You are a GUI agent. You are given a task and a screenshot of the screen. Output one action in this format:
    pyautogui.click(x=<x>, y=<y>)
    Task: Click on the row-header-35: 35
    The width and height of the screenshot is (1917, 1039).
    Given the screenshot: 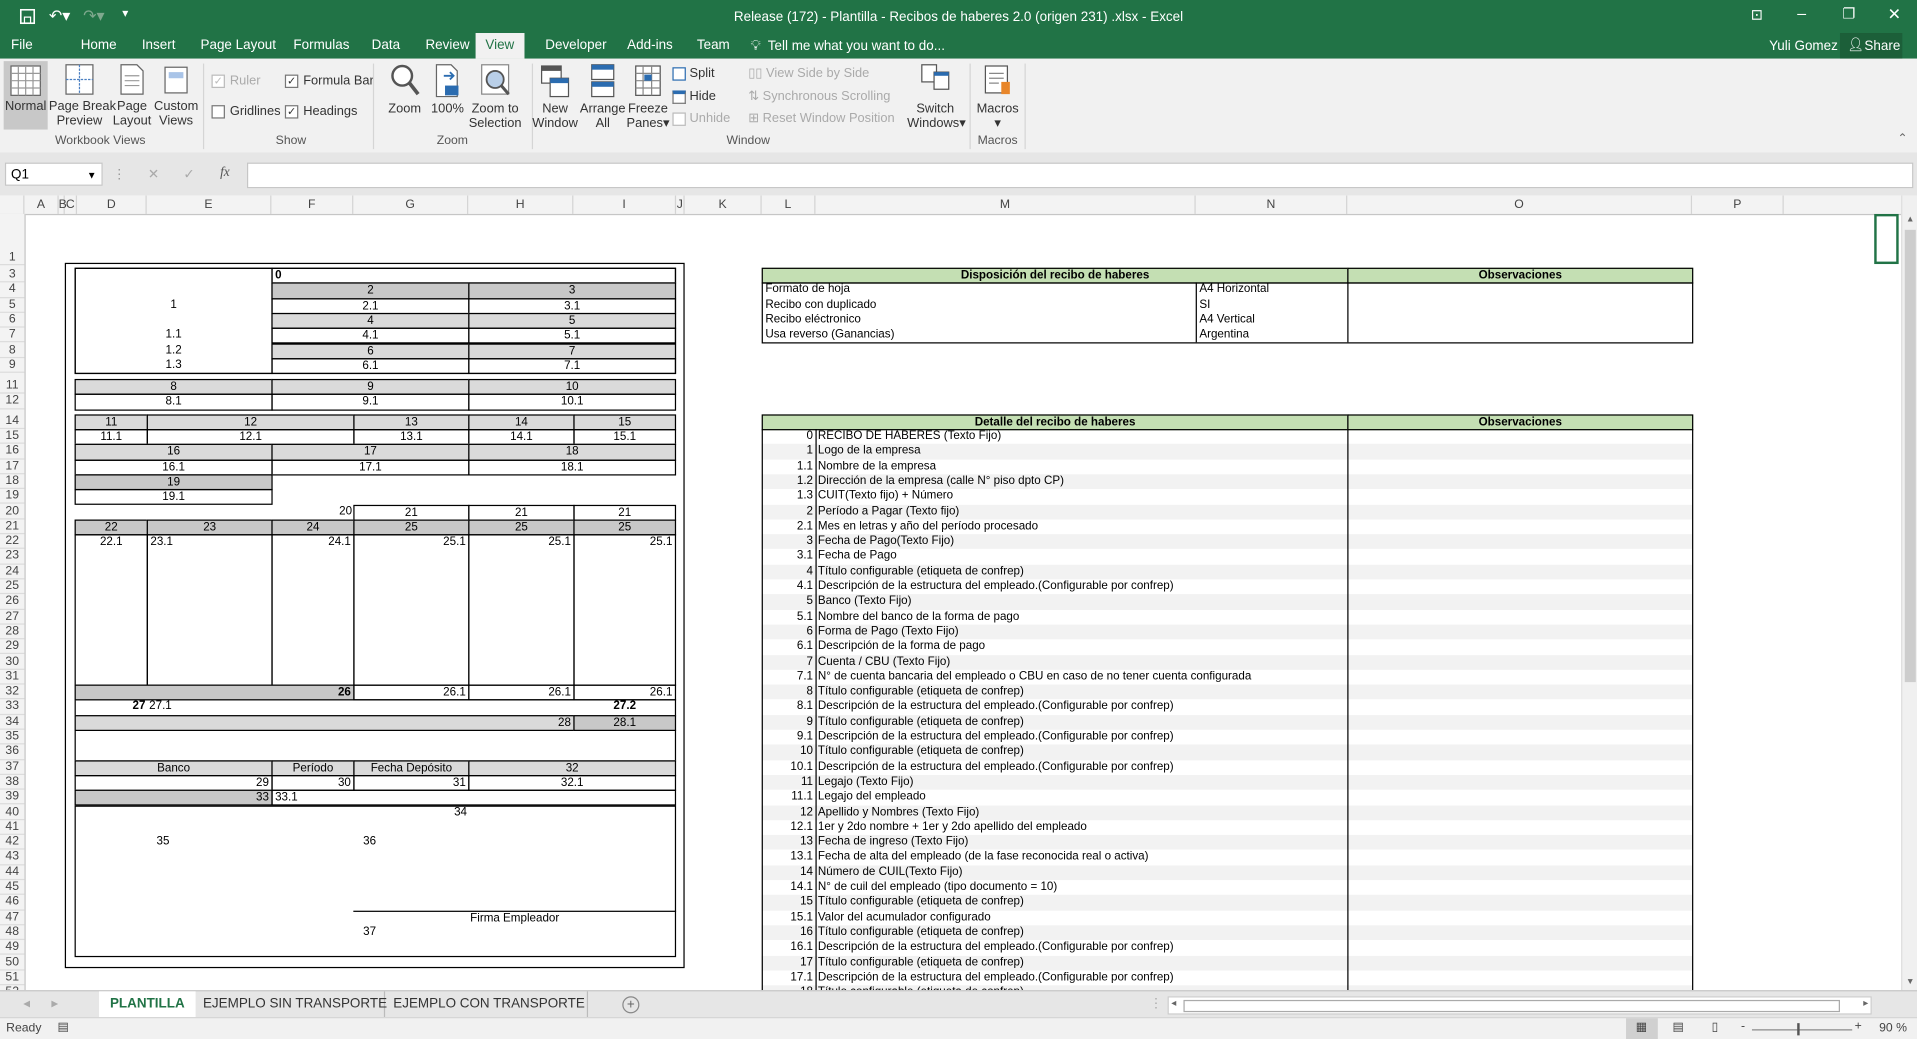 What is the action you would take?
    pyautogui.click(x=12, y=737)
    